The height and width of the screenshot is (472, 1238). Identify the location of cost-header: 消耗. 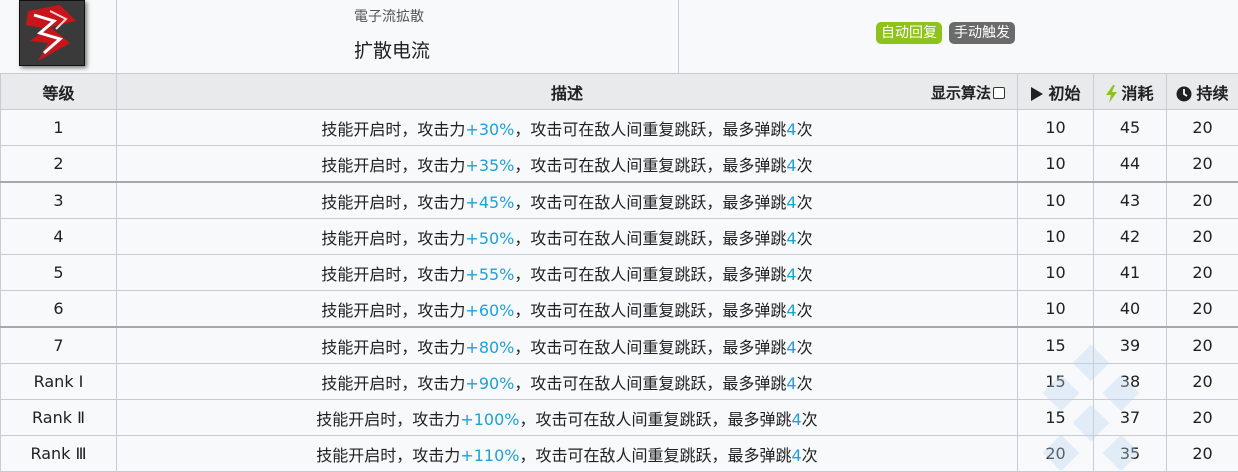
(1137, 93).